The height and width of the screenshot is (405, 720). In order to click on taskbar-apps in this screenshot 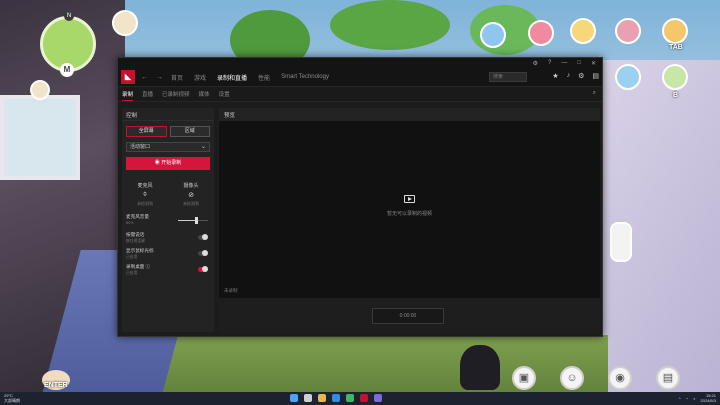, I will do `click(336, 398)`.